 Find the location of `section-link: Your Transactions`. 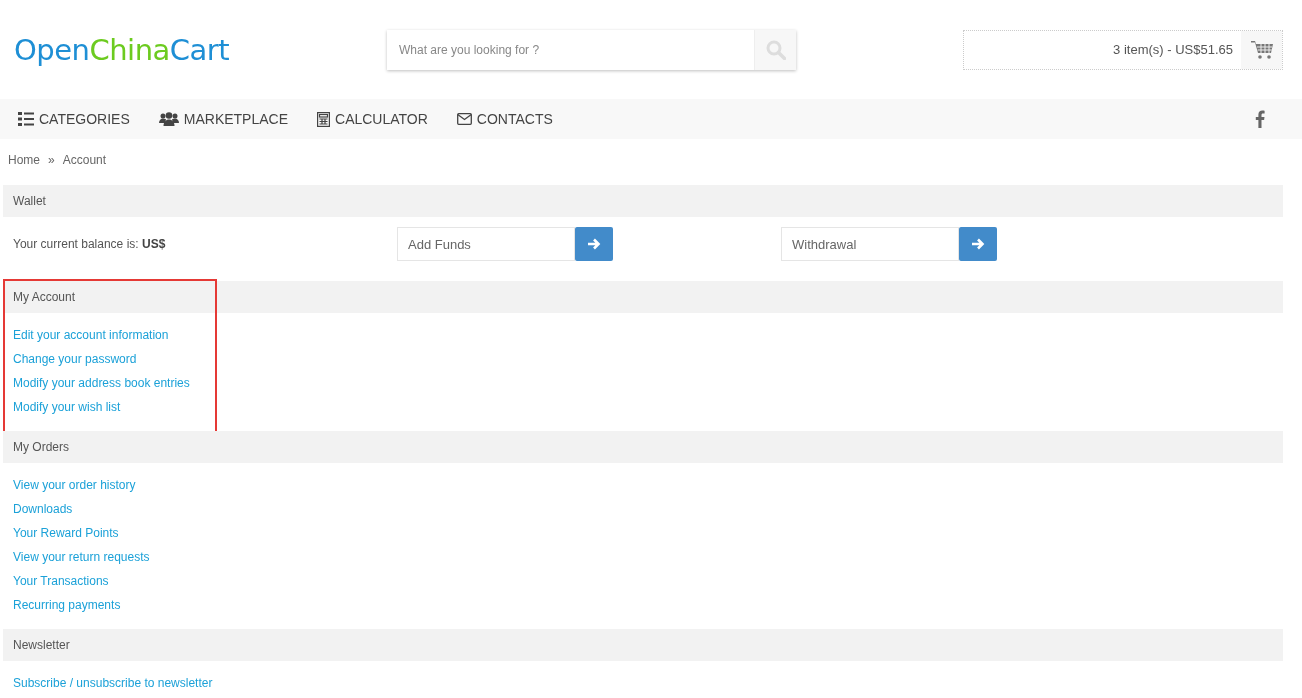

section-link: Your Transactions is located at coordinates (61, 581).